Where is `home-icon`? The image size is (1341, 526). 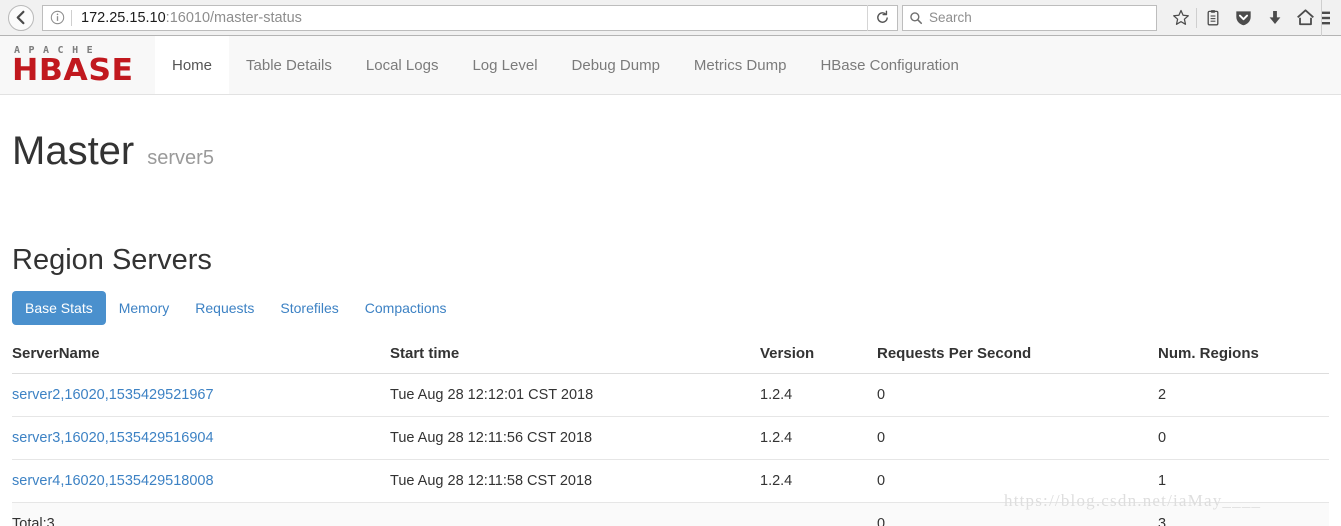
home-icon is located at coordinates (1305, 18).